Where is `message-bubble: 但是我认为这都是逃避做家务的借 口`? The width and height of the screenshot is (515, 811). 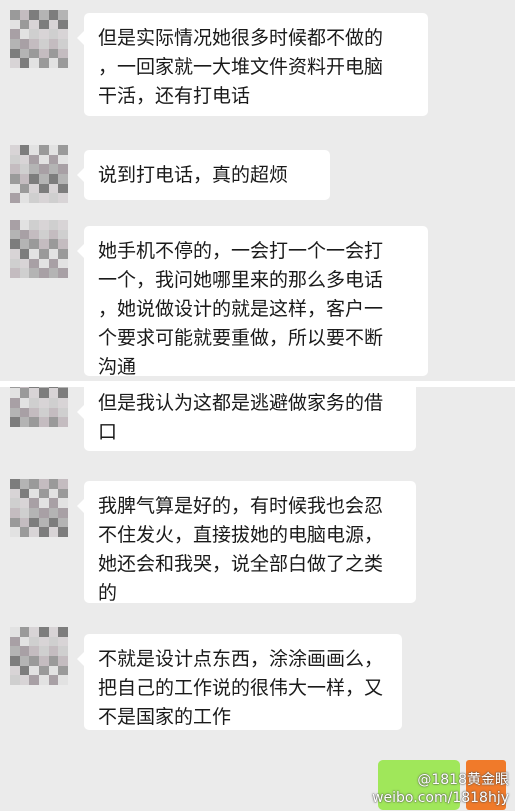 message-bubble: 但是我认为这都是逃避做家务的借 口 is located at coordinates (246, 419).